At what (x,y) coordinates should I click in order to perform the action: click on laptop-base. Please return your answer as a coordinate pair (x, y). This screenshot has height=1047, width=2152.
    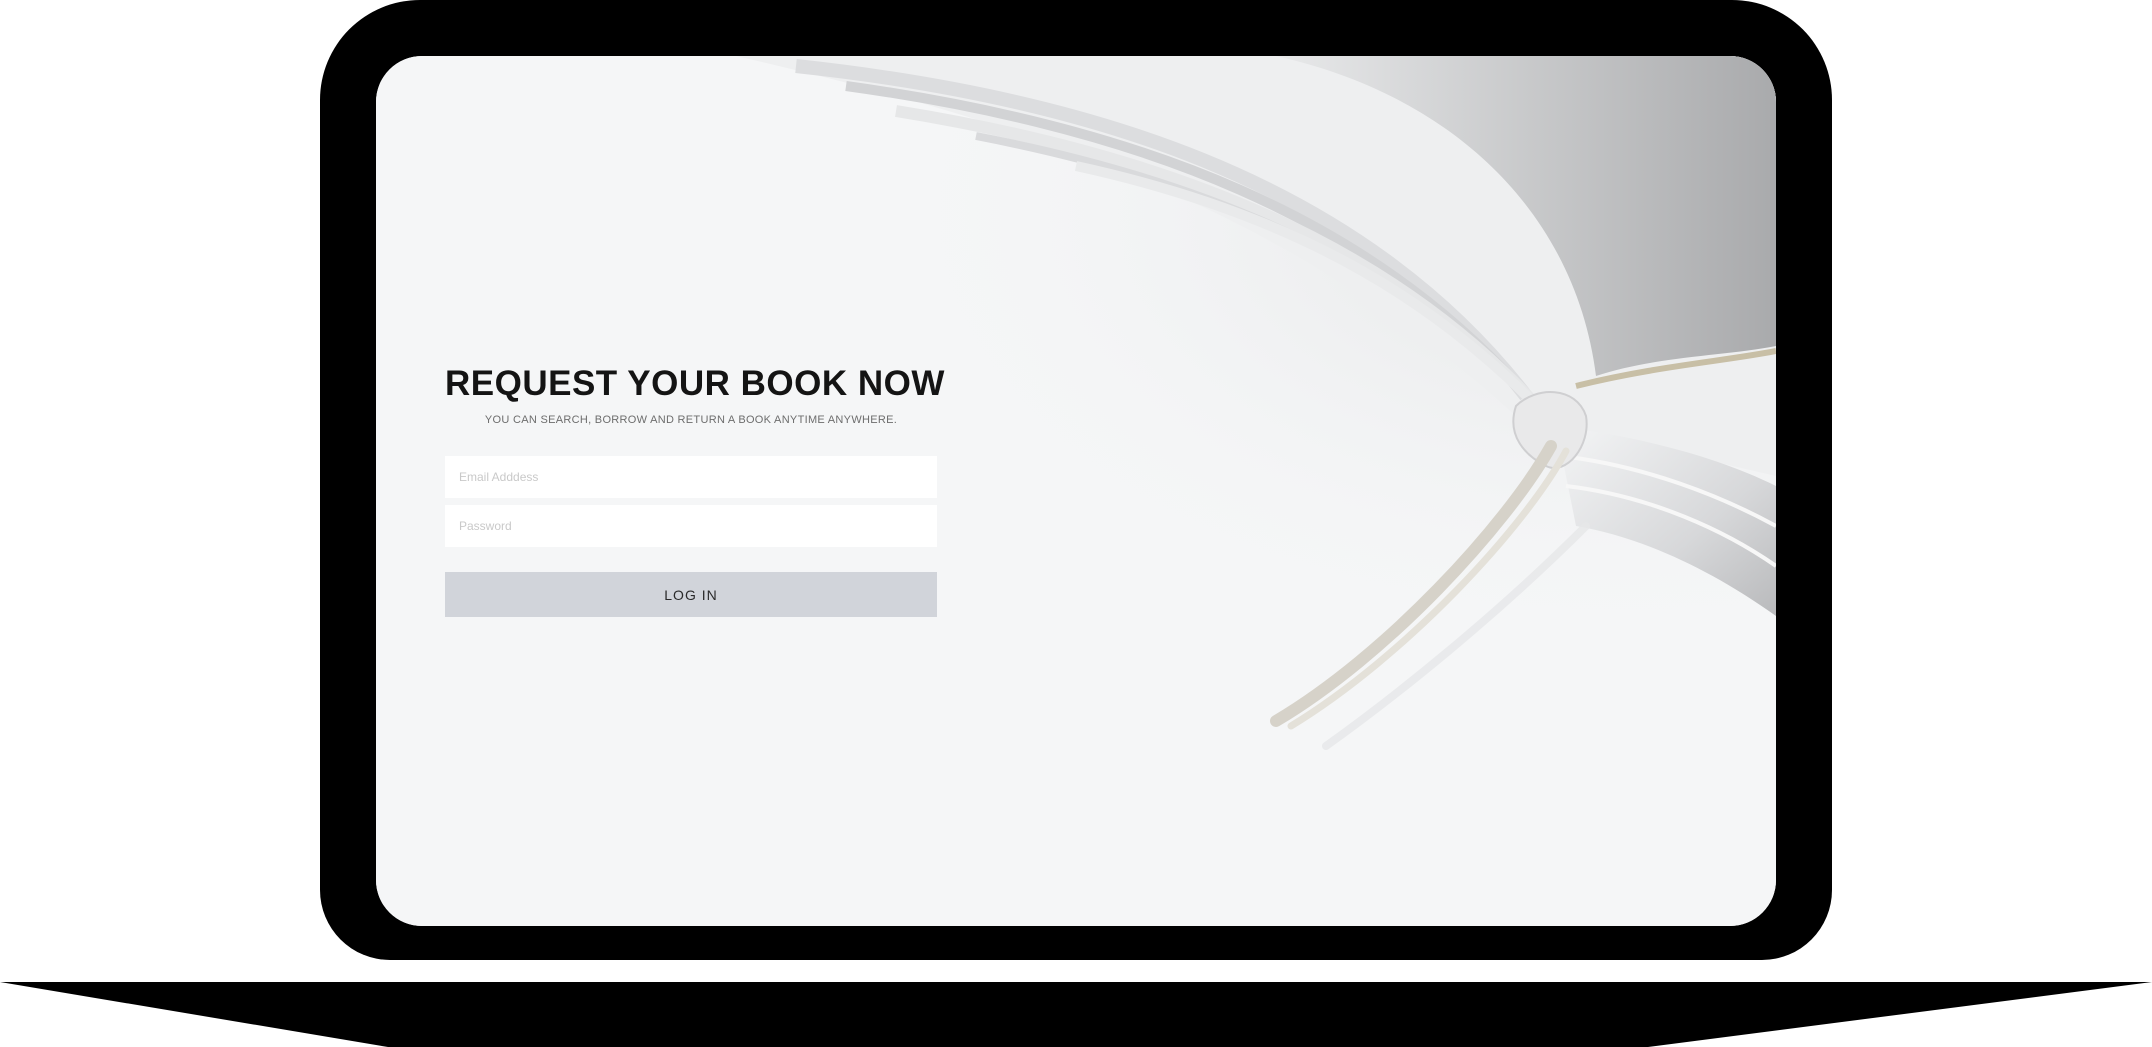
    Looking at the image, I should click on (1076, 1014).